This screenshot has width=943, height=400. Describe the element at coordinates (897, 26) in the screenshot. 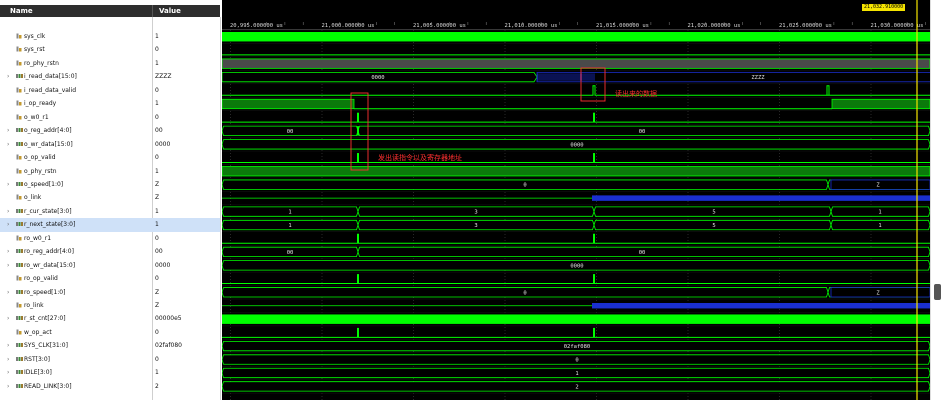

I see `time-tick-label: 21,030.000000 us` at that location.